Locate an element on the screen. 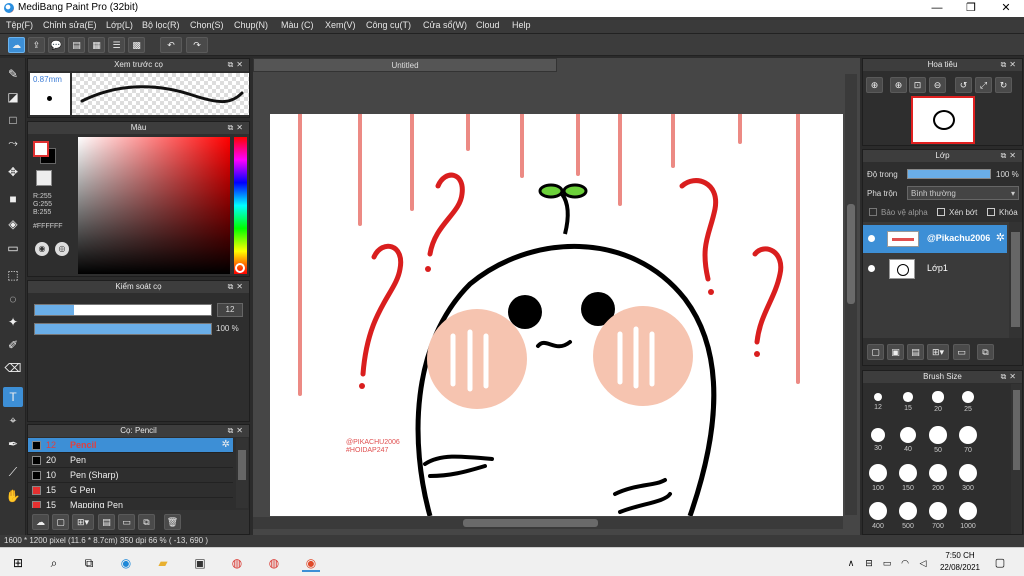 The image size is (1024, 576). blend-mode-select: Bình thường ▾ is located at coordinates (963, 193).